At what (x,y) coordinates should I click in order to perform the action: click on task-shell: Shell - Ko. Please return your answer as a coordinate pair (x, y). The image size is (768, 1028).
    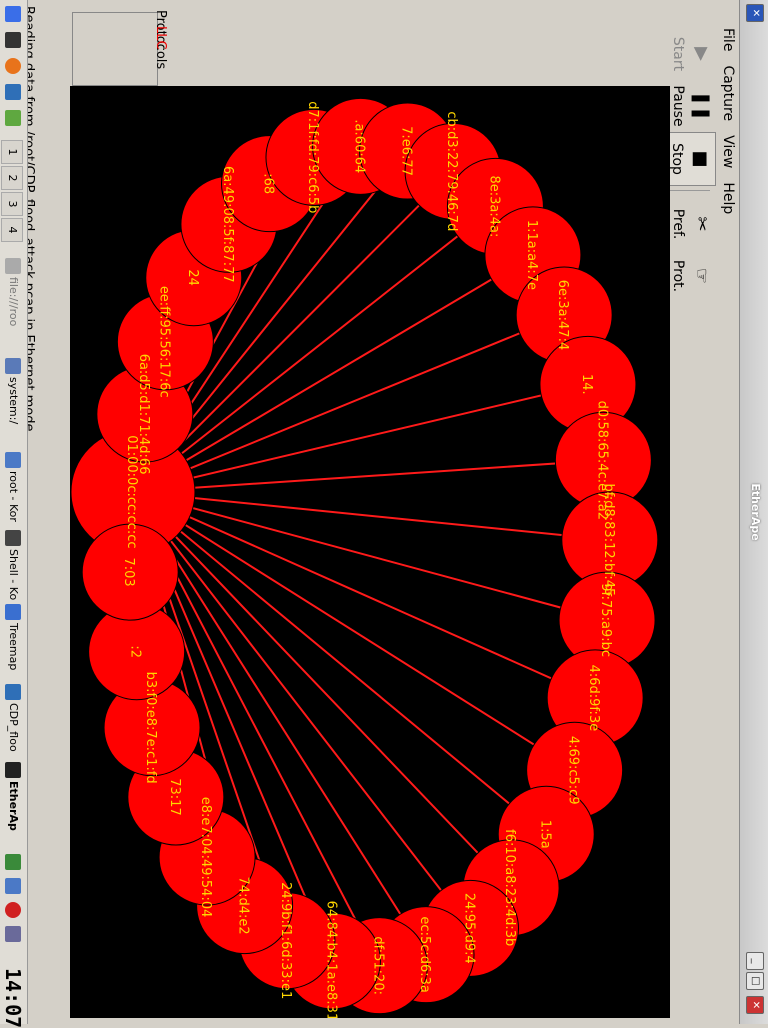
    Looking at the image, I should click on (13, 570).